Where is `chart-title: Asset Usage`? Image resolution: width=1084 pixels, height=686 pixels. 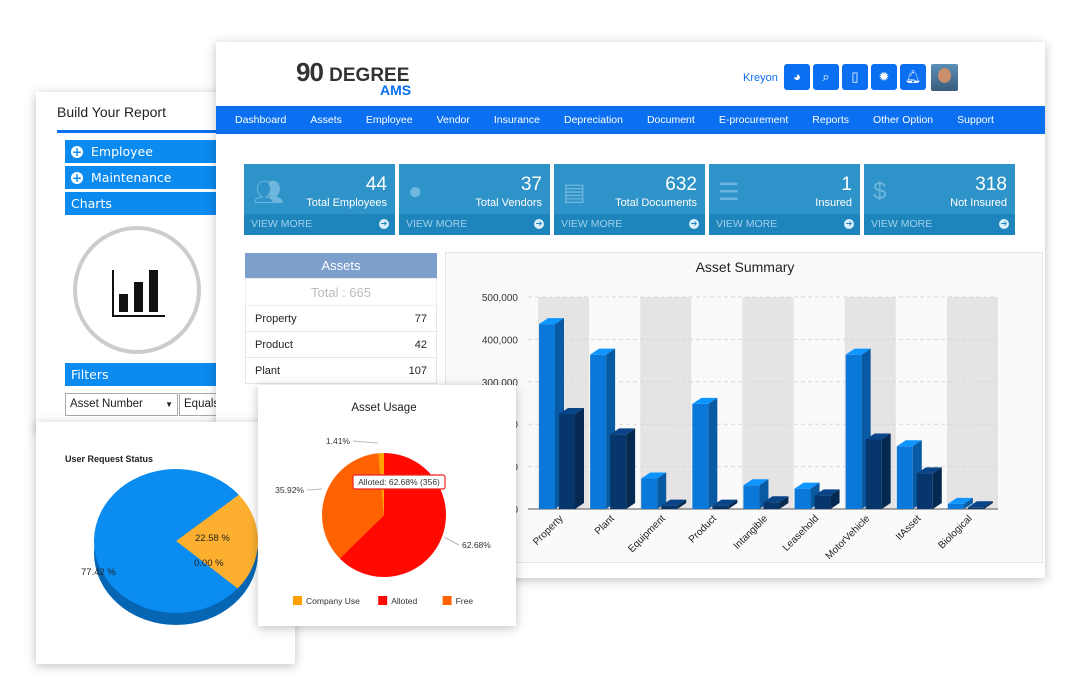
chart-title: Asset Usage is located at coordinates (383, 408).